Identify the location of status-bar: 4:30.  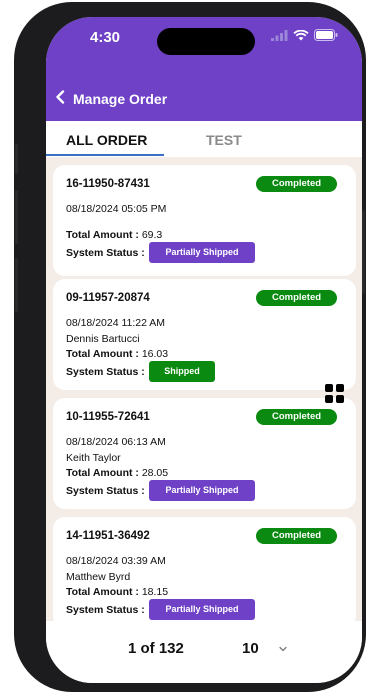
(204, 44).